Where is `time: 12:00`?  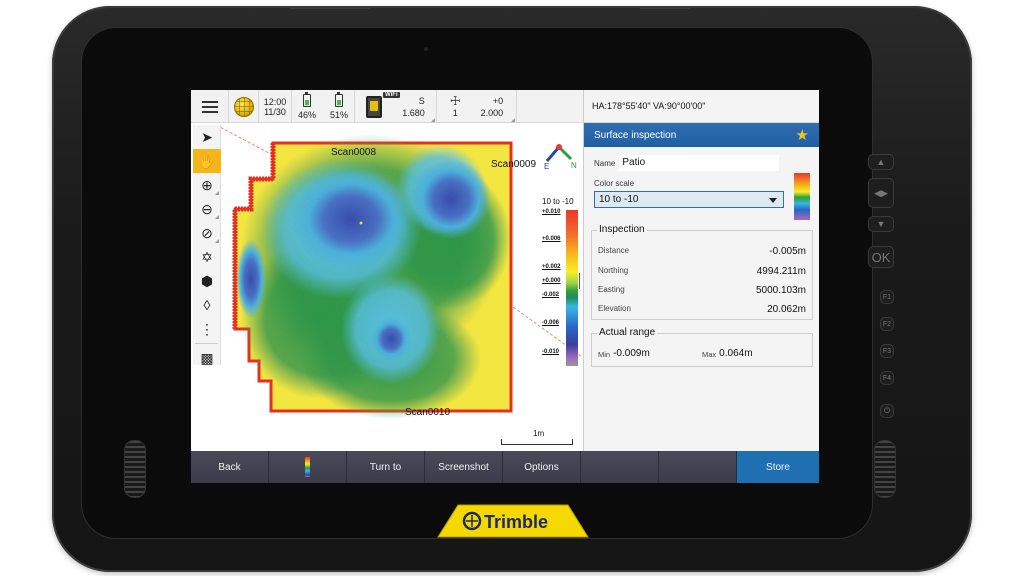 time: 12:00 is located at coordinates (275, 101).